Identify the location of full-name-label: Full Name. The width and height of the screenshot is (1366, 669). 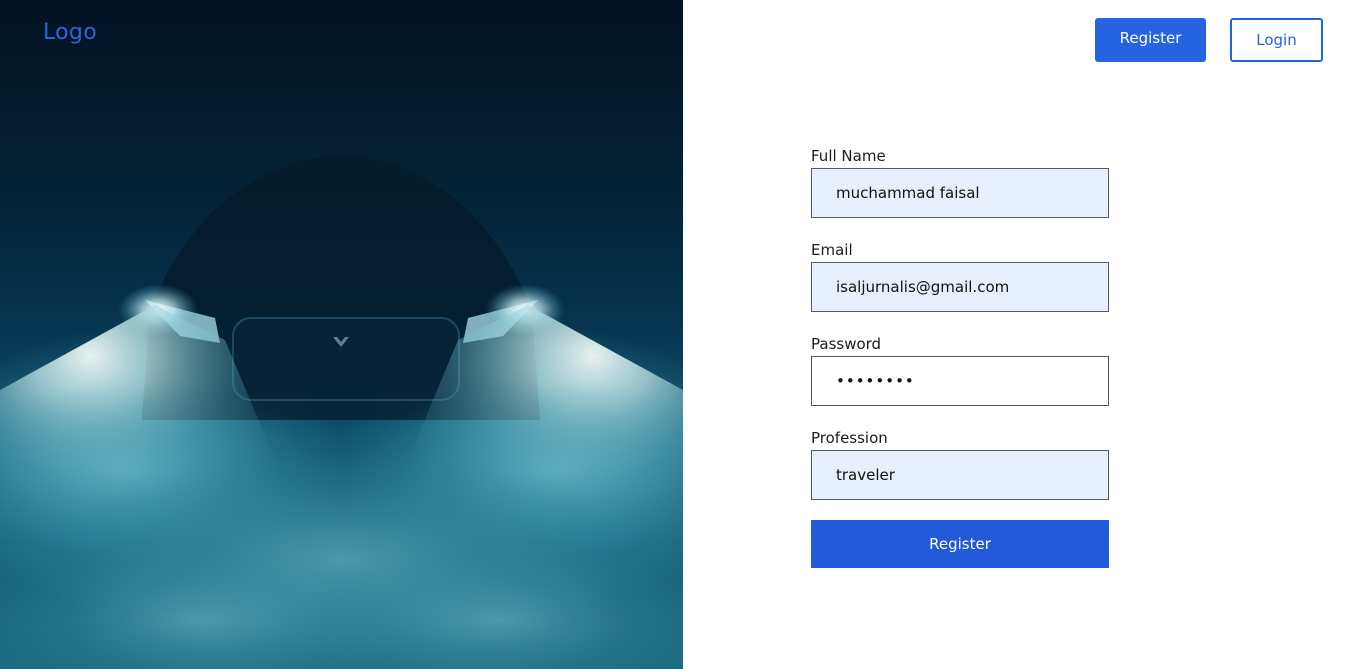
(848, 156).